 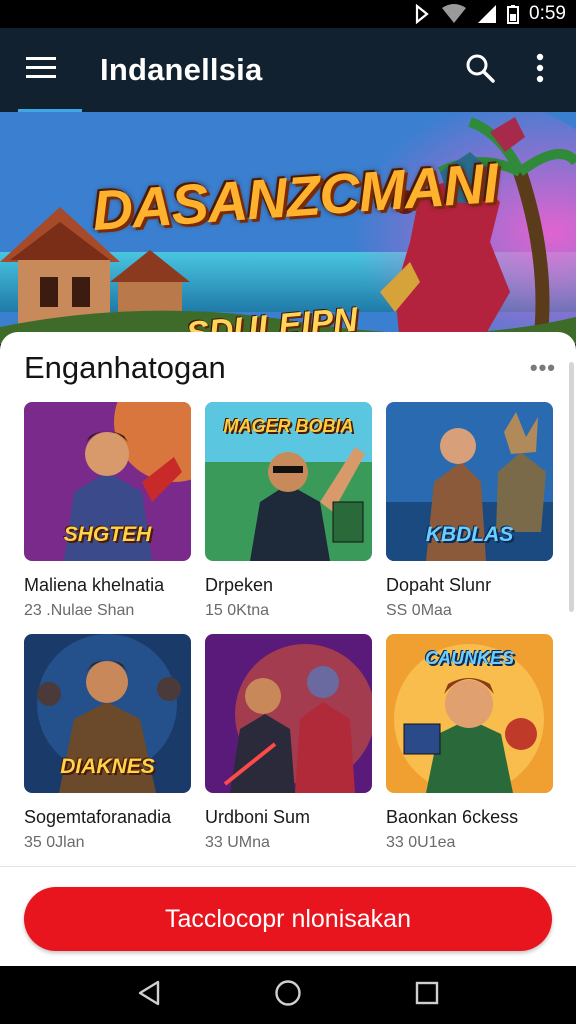 I want to click on game-subtitle: 33 0U1ea, so click(x=421, y=842).